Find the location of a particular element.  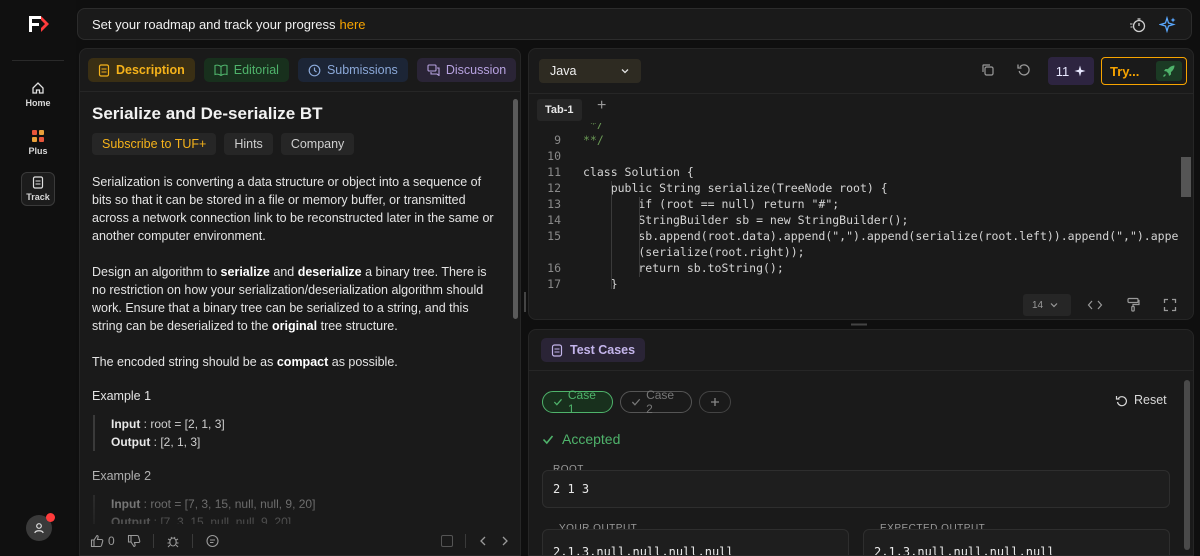

plus-icon is located at coordinates (715, 402).